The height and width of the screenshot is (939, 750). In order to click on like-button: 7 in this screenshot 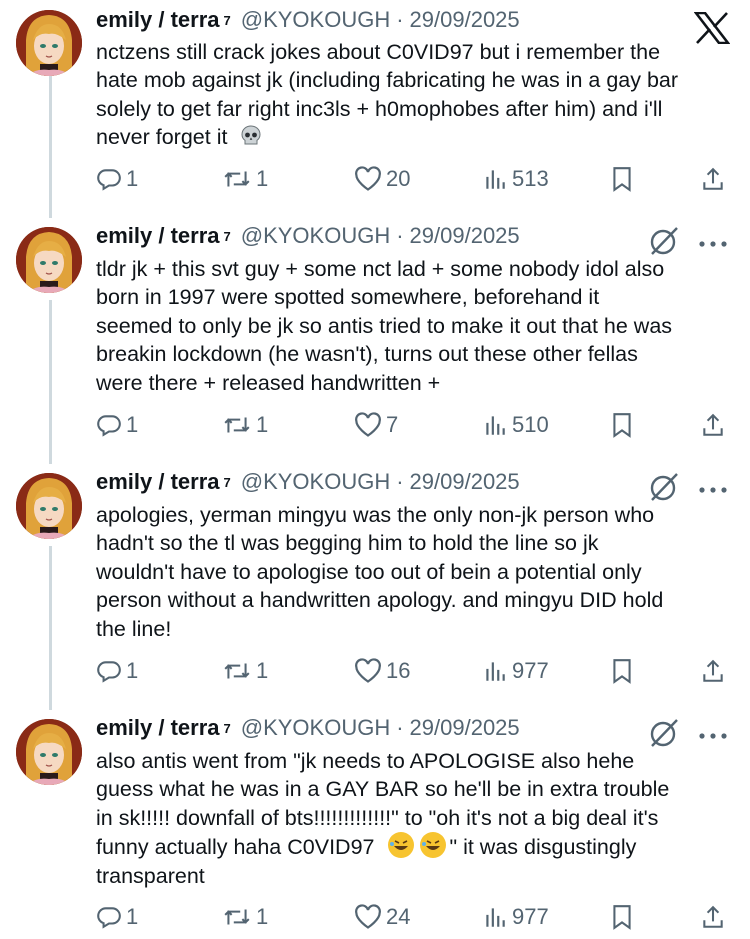, I will do `click(376, 425)`.